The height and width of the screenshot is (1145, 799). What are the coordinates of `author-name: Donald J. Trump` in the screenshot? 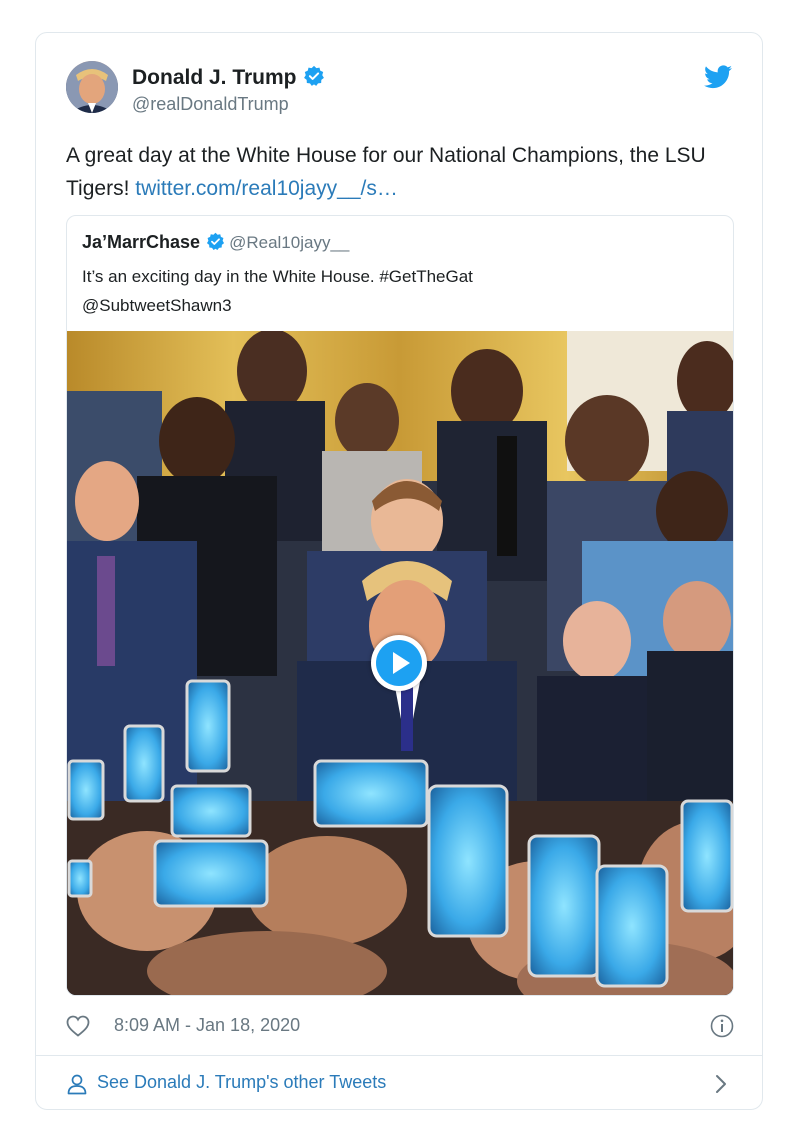 It's located at (228, 79).